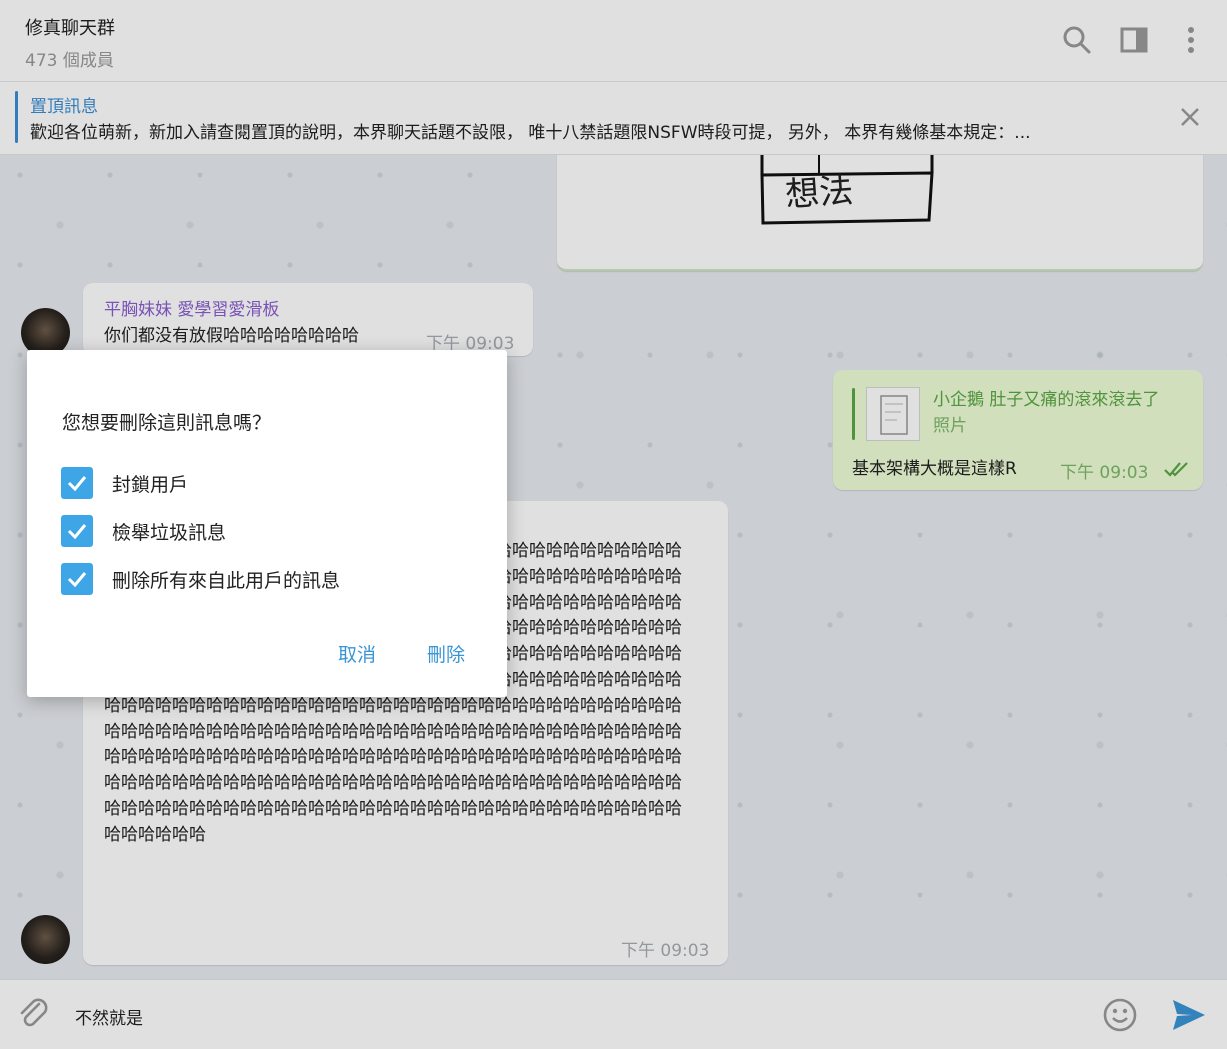 The width and height of the screenshot is (1227, 1049). Describe the element at coordinates (167, 423) in the screenshot. I see `dialog-question: 您想要刪除這則訊息嗎？` at that location.